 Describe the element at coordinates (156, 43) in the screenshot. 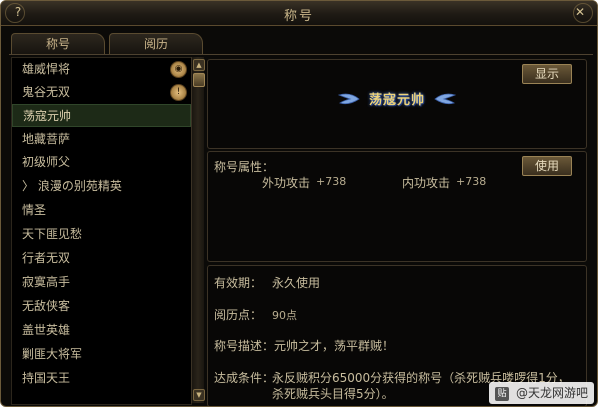

I see `tab-history: 阅历` at that location.